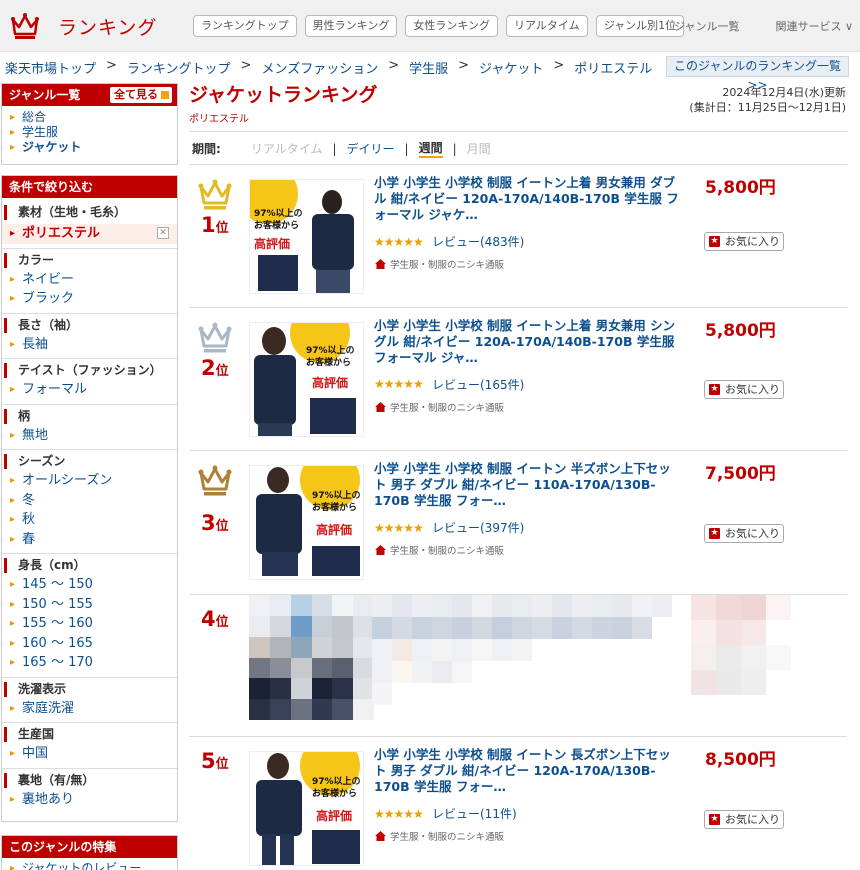 Image resolution: width=860 pixels, height=870 pixels. Describe the element at coordinates (89, 187) in the screenshot. I see `filter-header: 条件で絞り込む` at that location.